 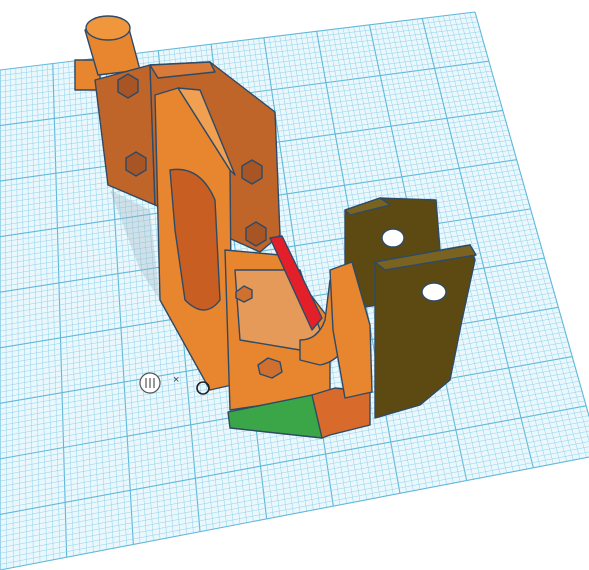 What do you see at coordinates (393, 238) in the screenshot?
I see `filament-hole-back` at bounding box center [393, 238].